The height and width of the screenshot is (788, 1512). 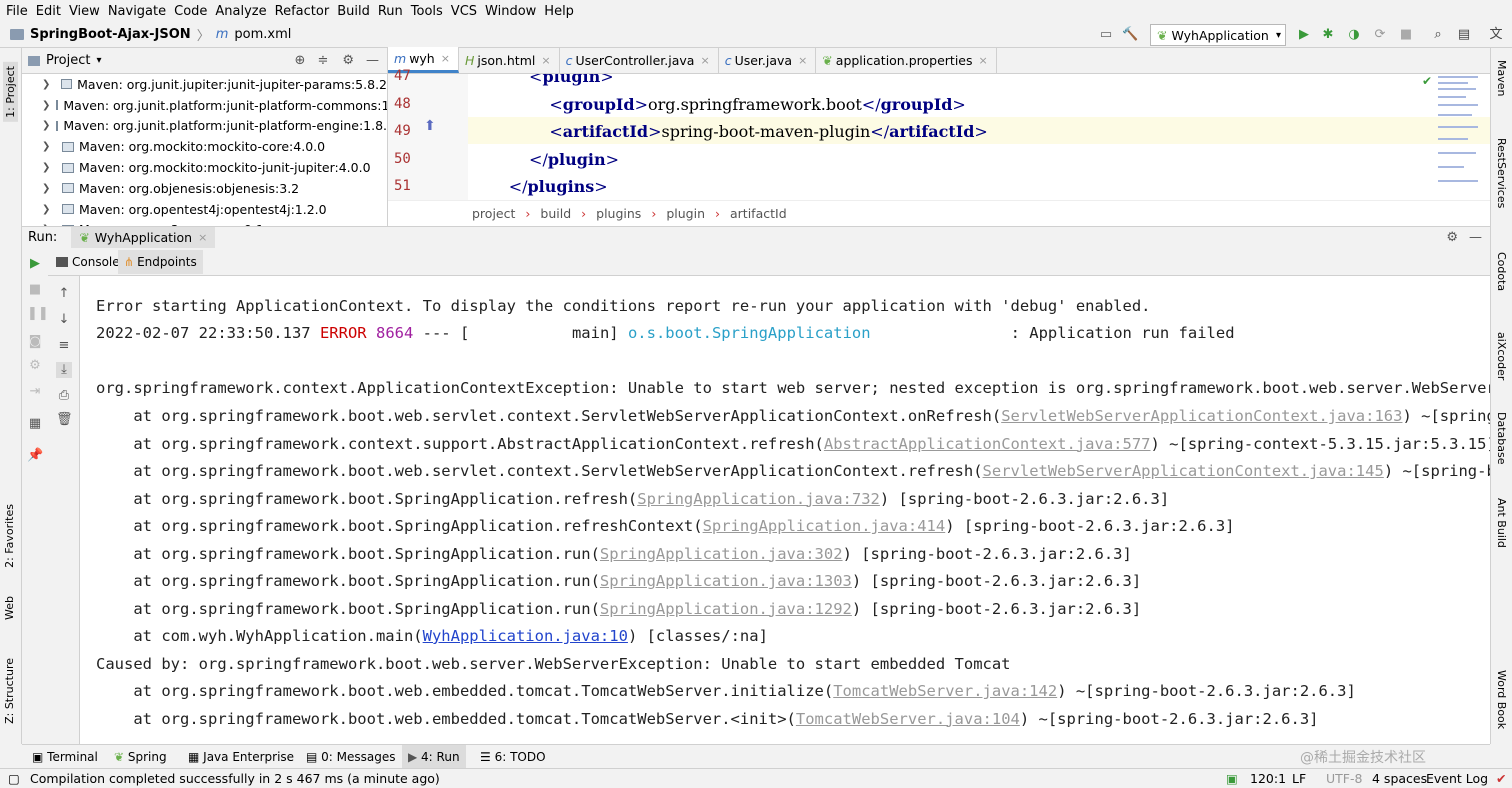 I want to click on status-icon: ▢, so click(x=14, y=778).